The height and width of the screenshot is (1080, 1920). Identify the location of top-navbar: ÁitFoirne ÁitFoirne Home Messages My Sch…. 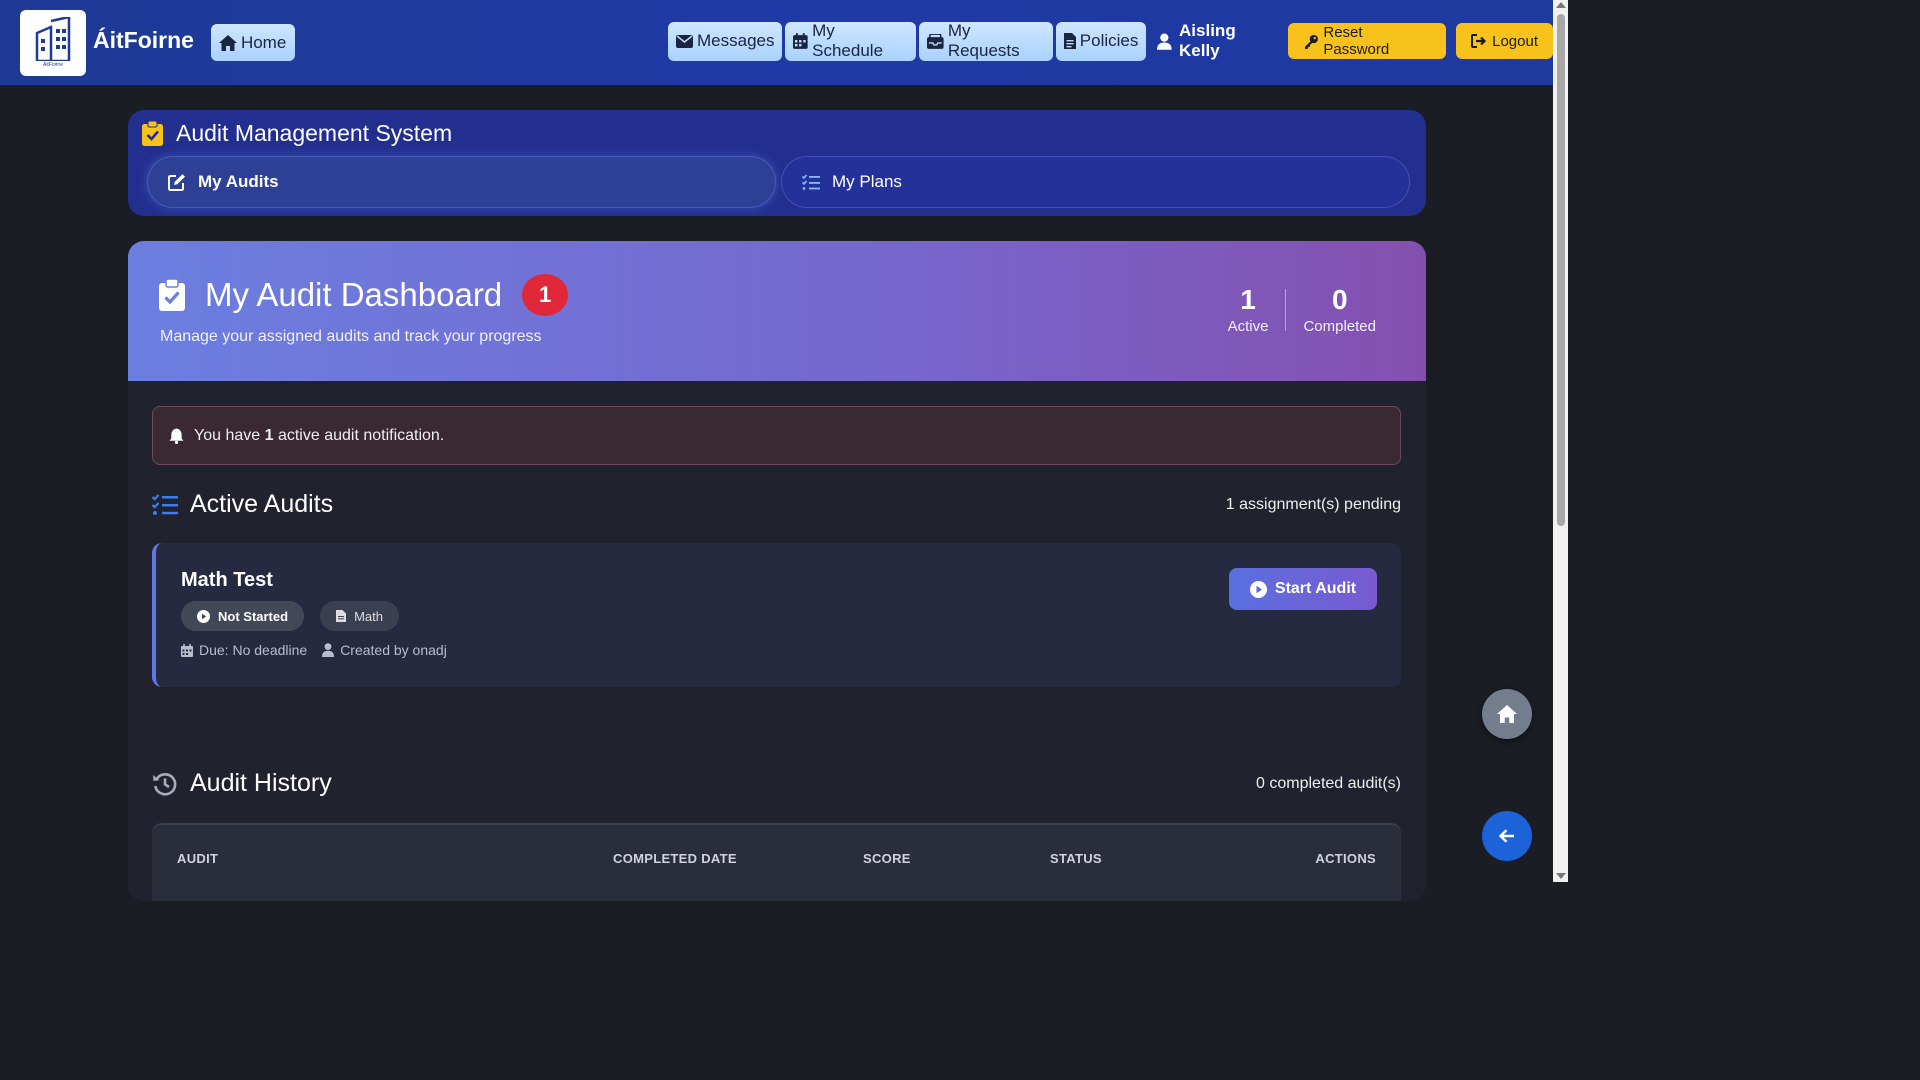
(776, 42).